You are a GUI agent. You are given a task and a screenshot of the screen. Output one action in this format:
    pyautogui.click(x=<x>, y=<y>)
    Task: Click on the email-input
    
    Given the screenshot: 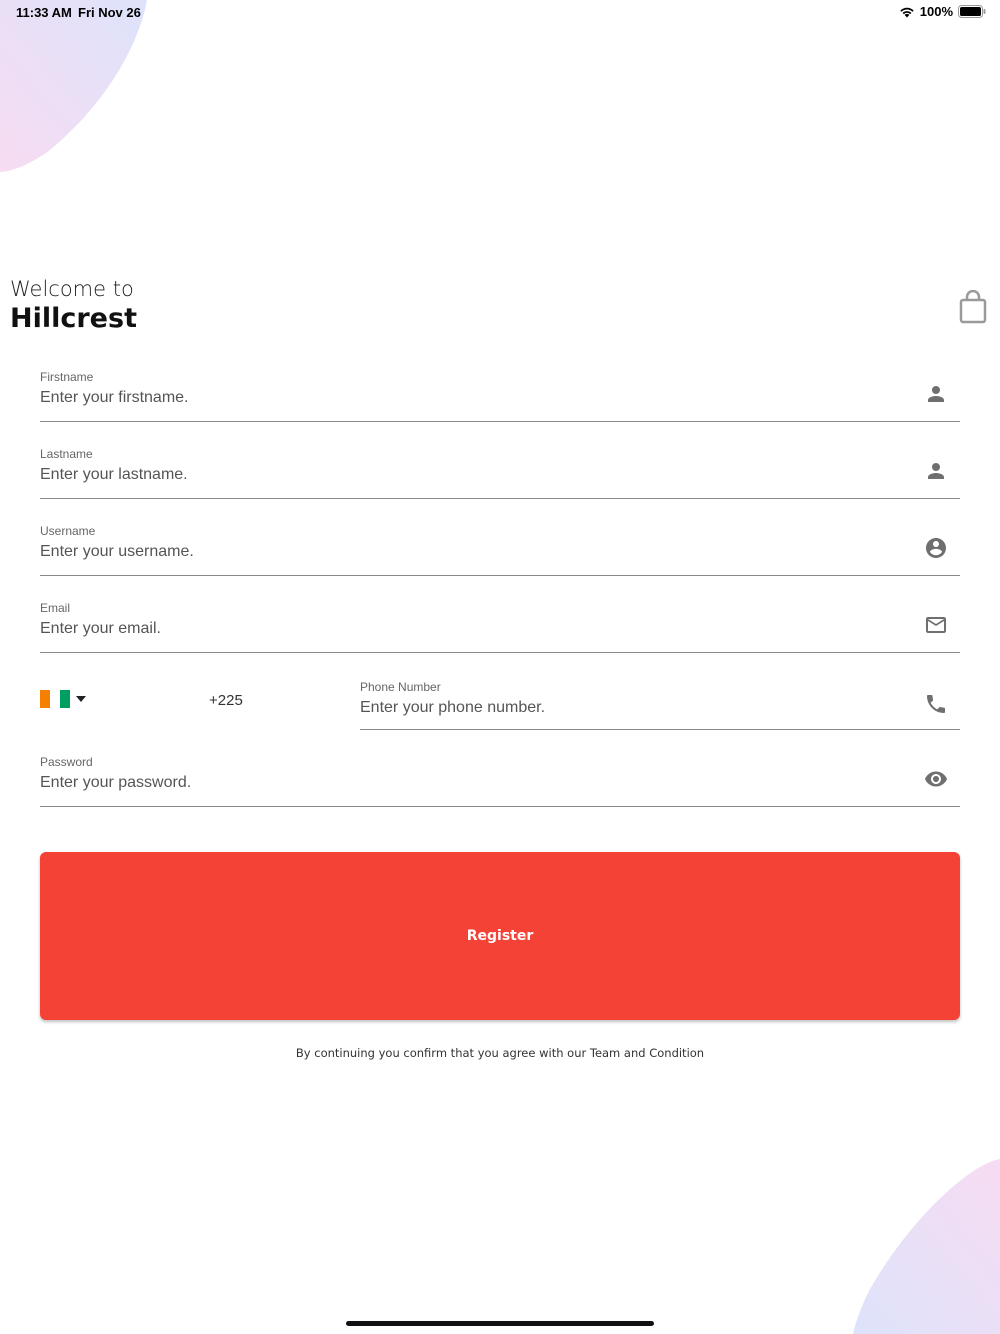 What is the action you would take?
    pyautogui.click(x=470, y=629)
    